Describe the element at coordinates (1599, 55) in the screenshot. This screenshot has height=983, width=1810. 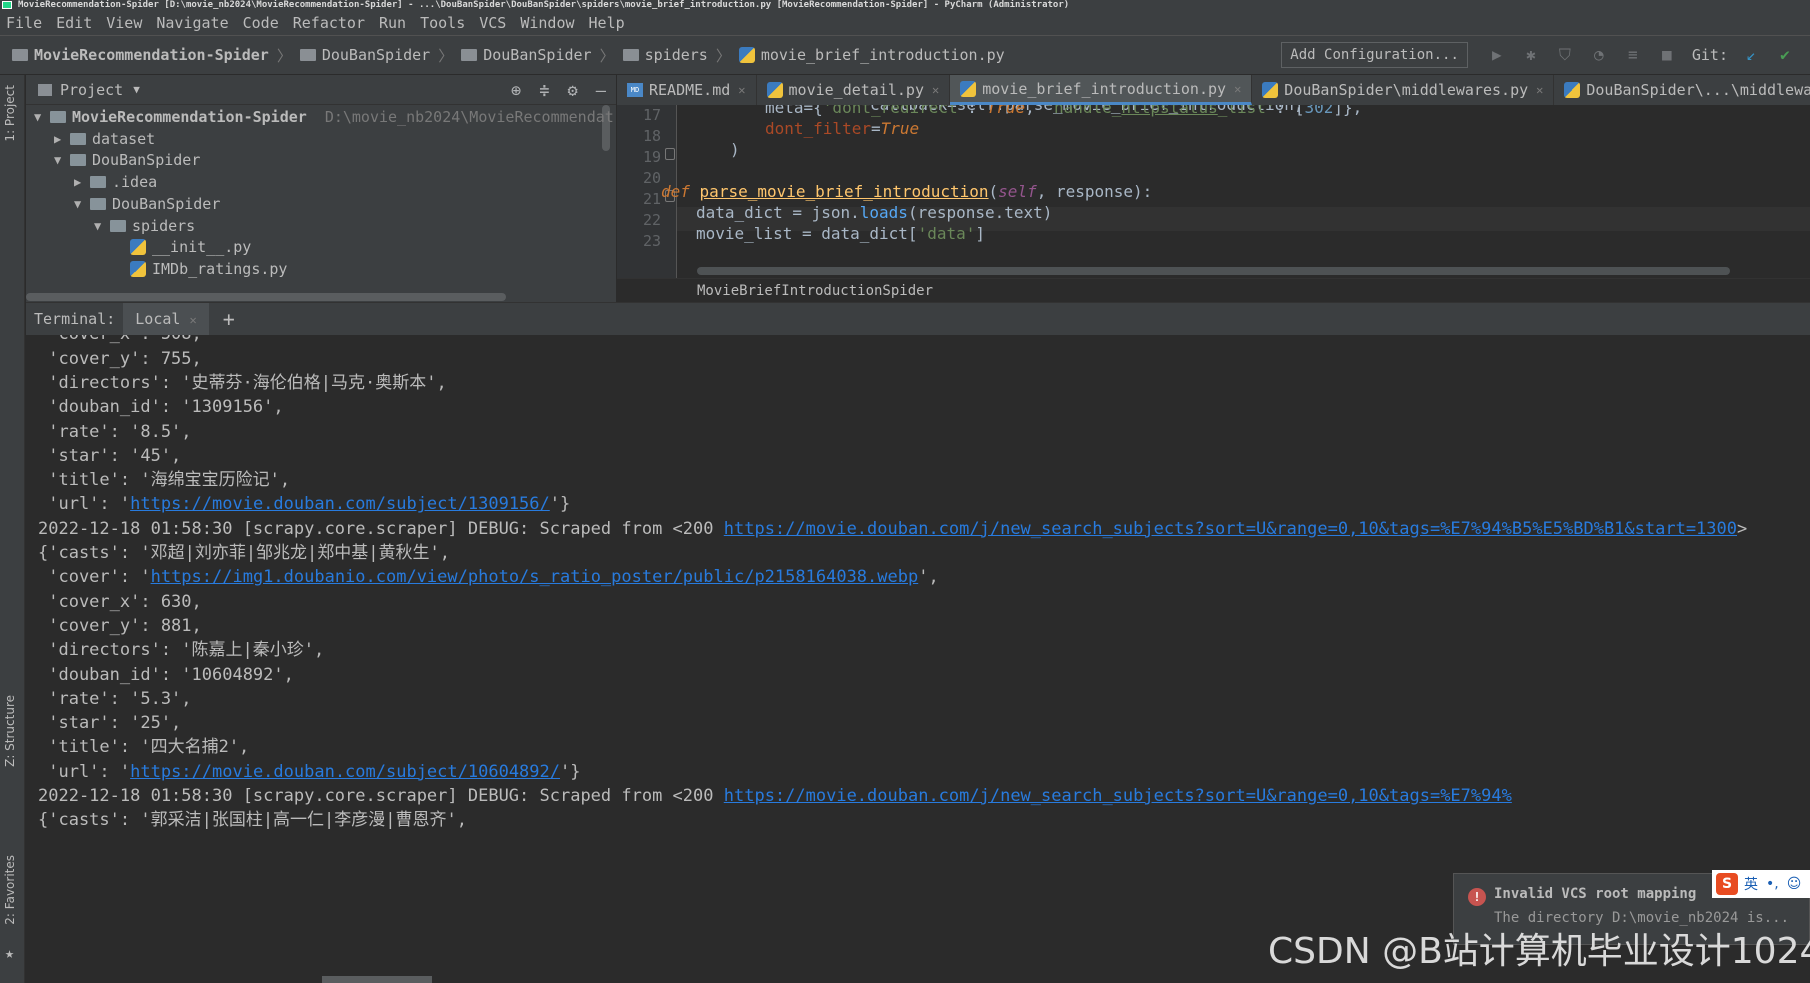
I see `profile-icon: ◔` at that location.